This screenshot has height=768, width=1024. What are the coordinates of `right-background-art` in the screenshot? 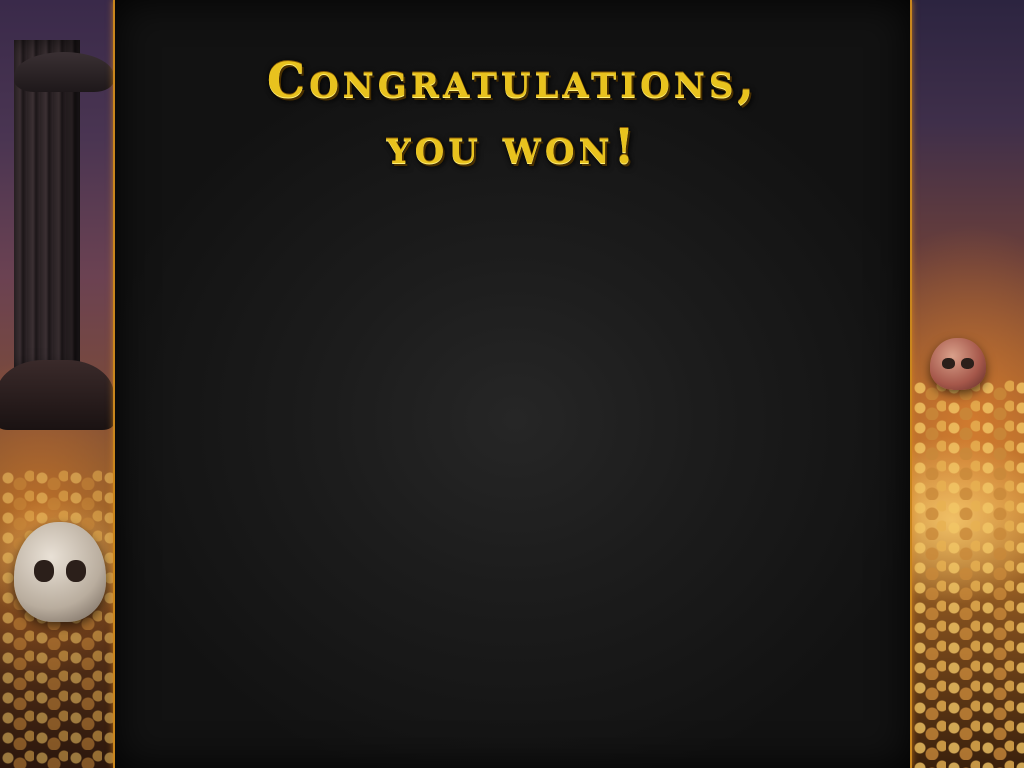 It's located at (968, 384).